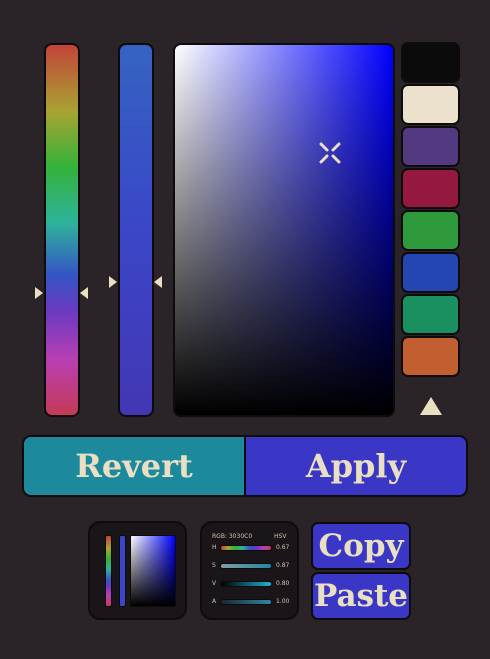 Image resolution: width=490 pixels, height=659 pixels. Describe the element at coordinates (283, 565) in the screenshot. I see `mini-row-value: 0.87` at that location.